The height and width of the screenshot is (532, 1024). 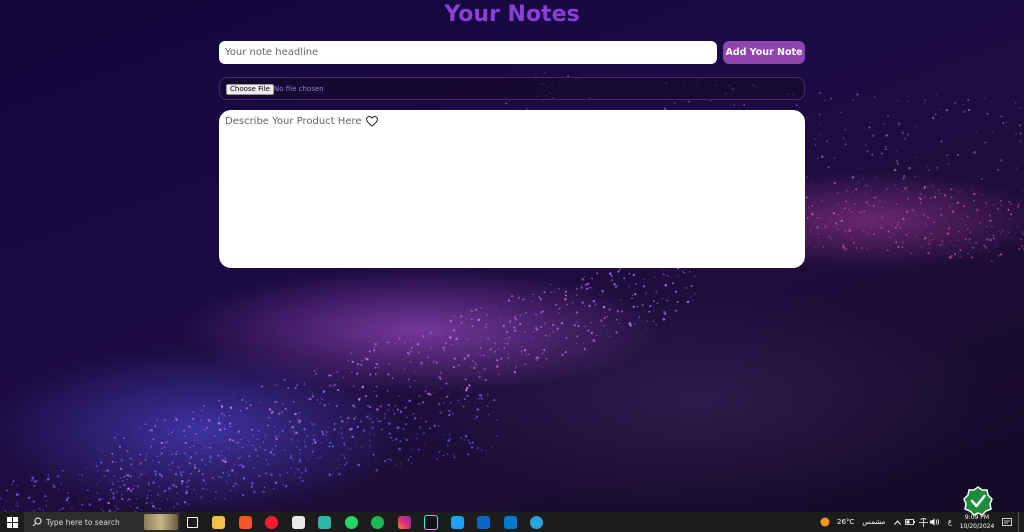 I want to click on taskbar-app-linkedin, so click(x=484, y=522).